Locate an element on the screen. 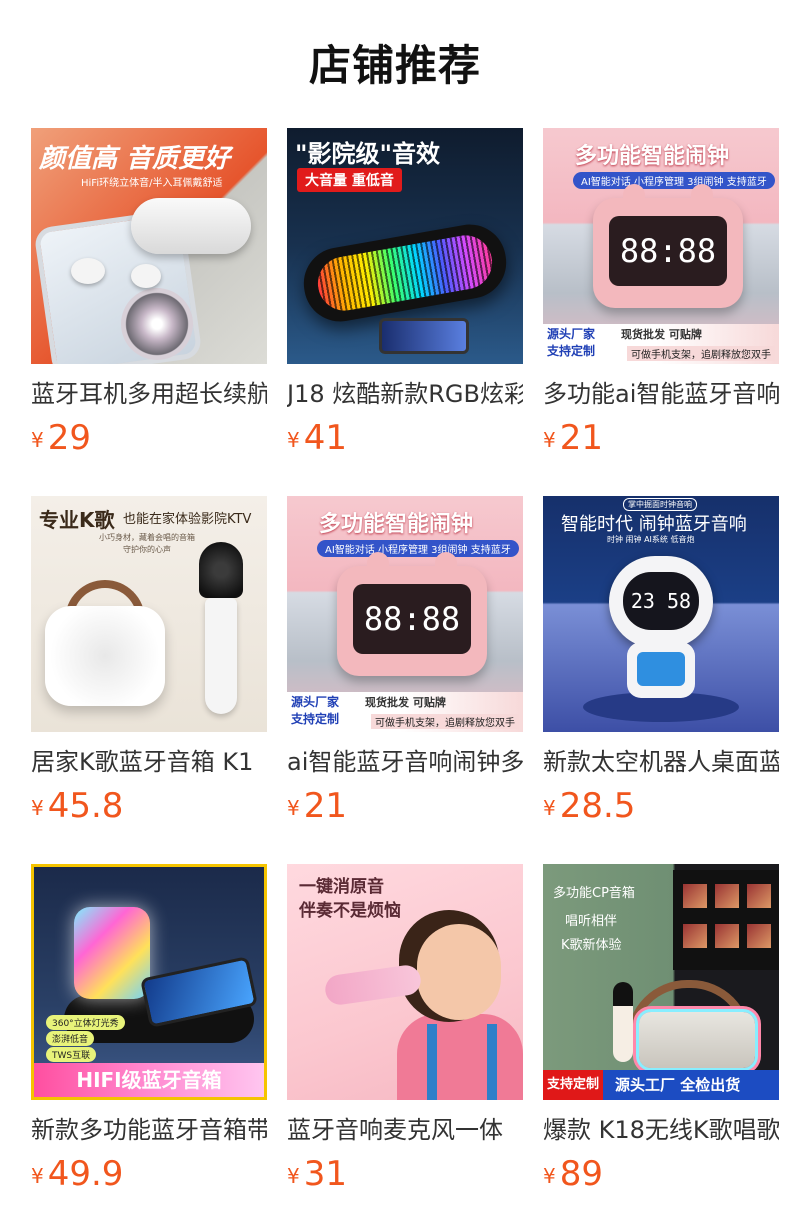 The width and height of the screenshot is (790, 1232). clock-display: 88:88 is located at coordinates (412, 619).